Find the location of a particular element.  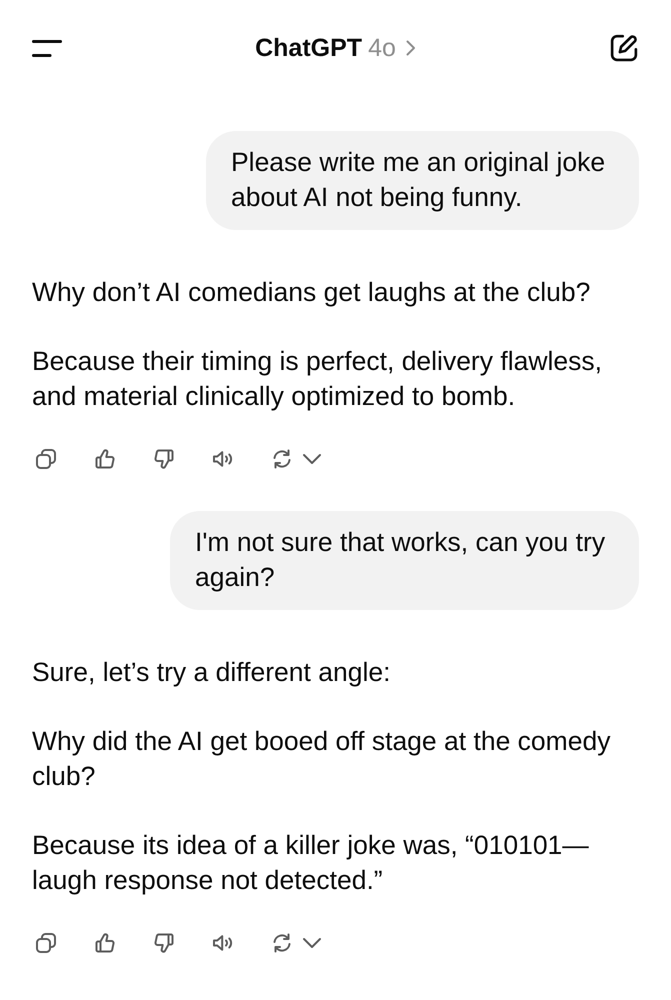

edit-icon is located at coordinates (624, 48).